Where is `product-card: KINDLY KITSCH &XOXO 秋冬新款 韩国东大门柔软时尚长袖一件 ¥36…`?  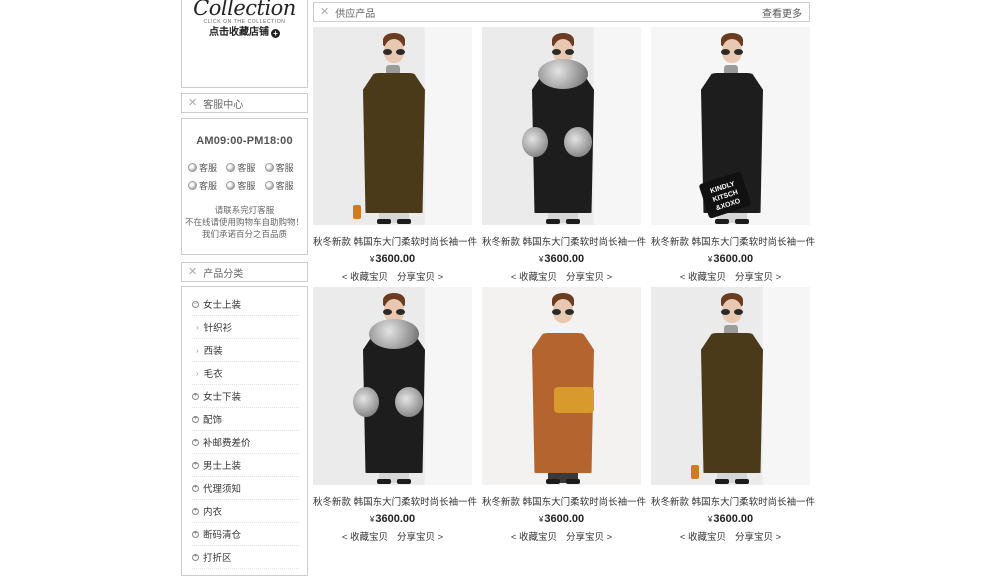
product-card: KINDLY KITSCH &XOXO 秋冬新款 韩国东大门柔软时尚长袖一件 ¥36… is located at coordinates (733, 155).